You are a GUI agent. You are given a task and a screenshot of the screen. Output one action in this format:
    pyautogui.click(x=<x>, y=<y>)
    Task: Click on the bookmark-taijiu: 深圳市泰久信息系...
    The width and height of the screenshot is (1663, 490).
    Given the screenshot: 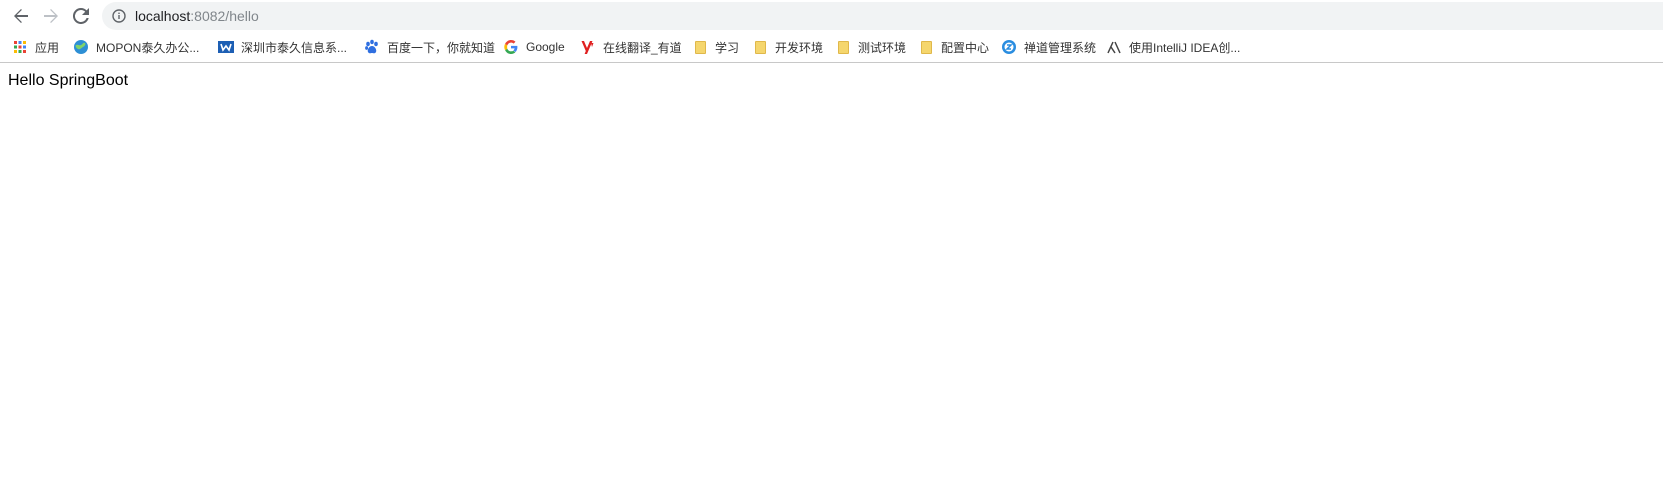 What is the action you would take?
    pyautogui.click(x=282, y=47)
    